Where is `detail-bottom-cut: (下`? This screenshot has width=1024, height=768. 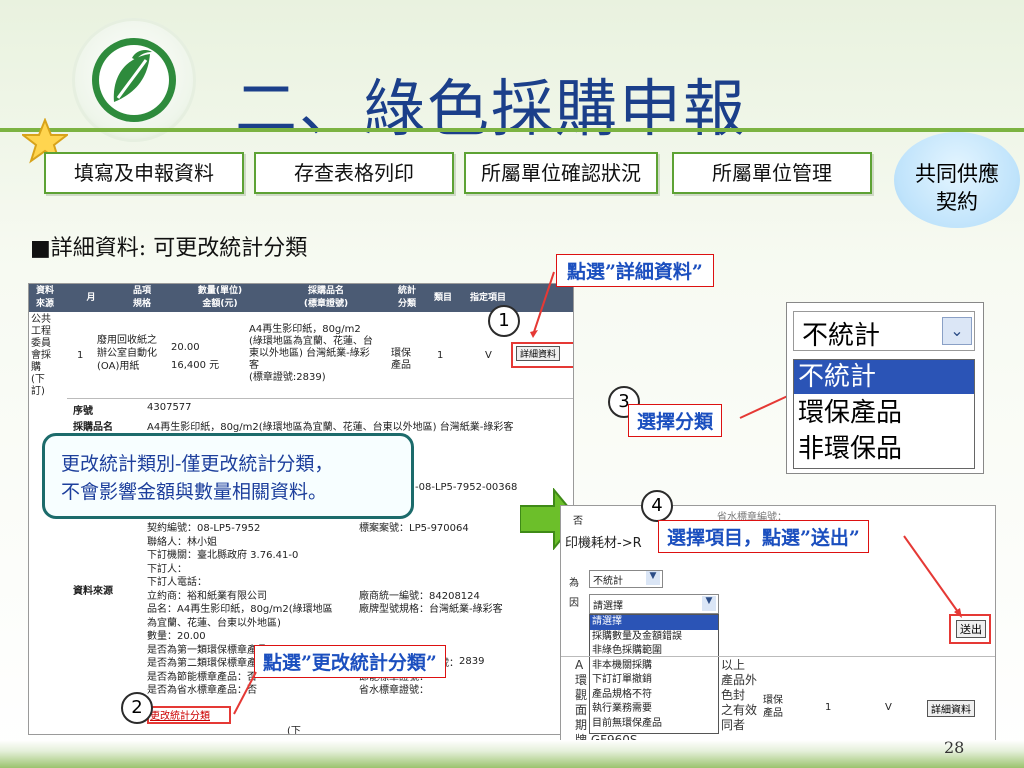
detail-bottom-cut: (下 is located at coordinates (294, 730).